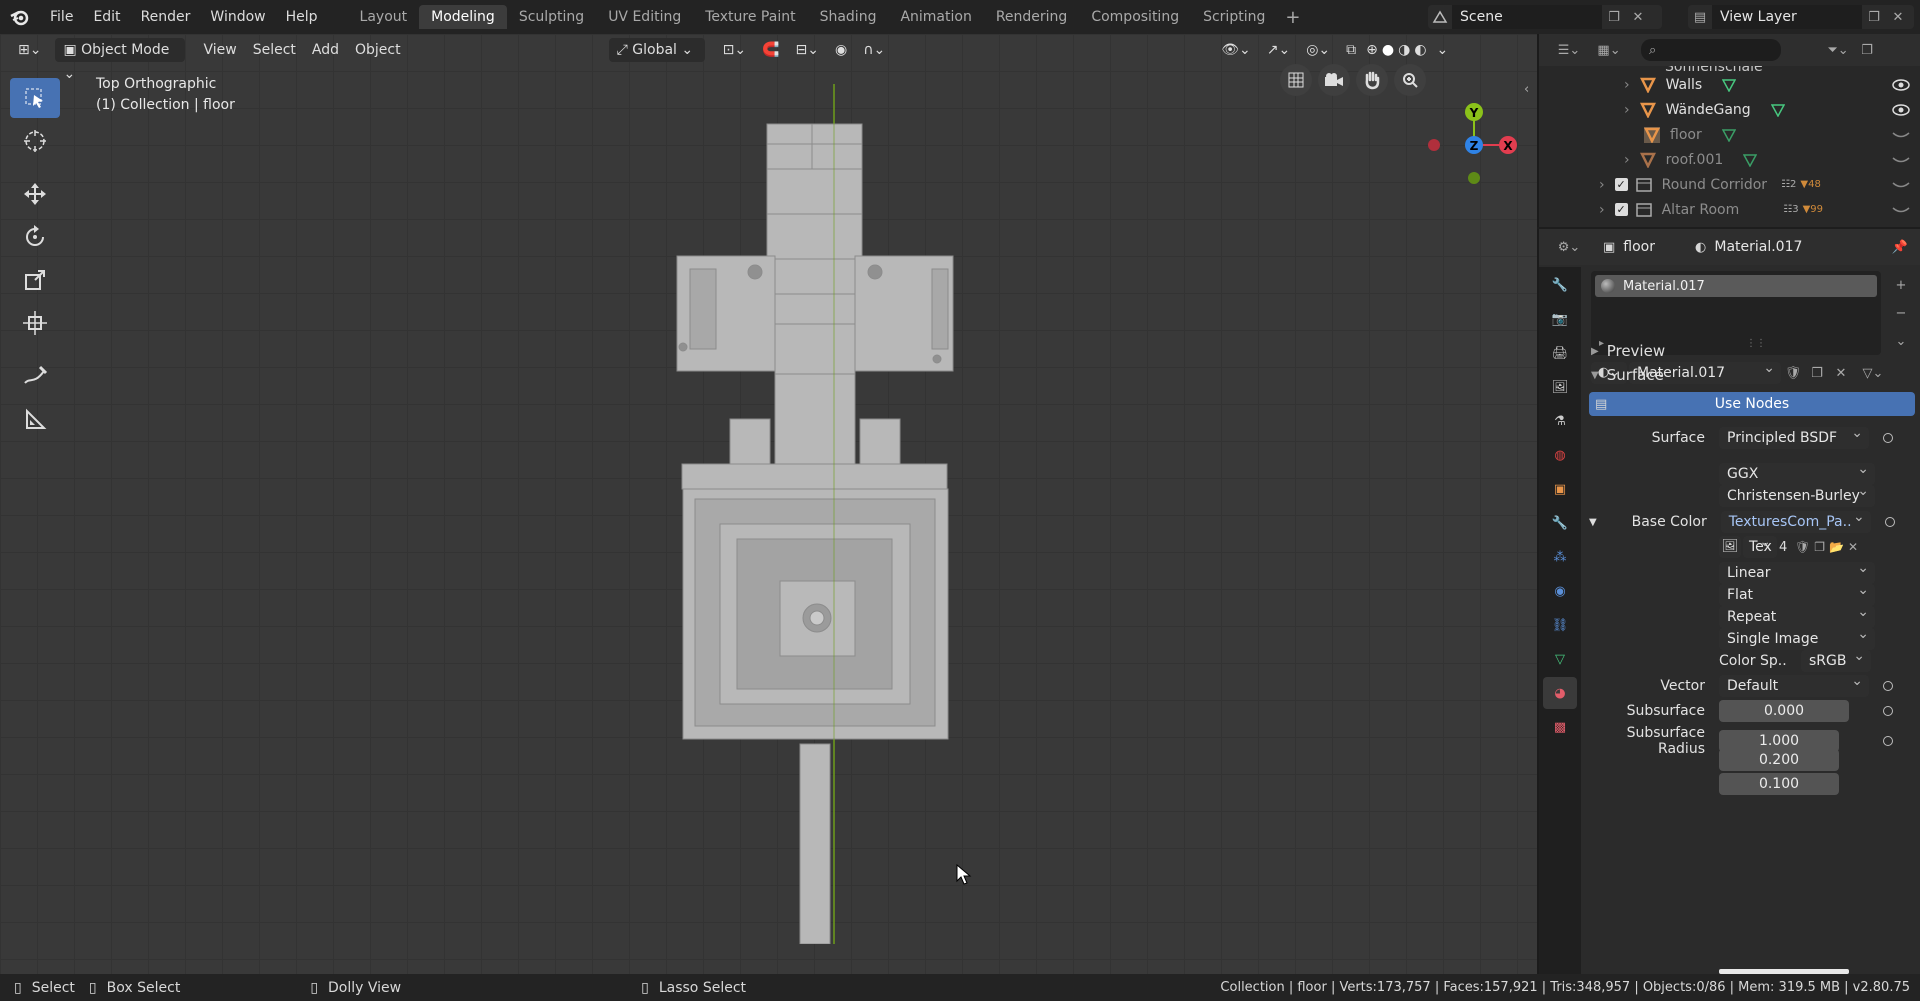 This screenshot has height=1001, width=1920. I want to click on tab-view-layer-icon: 🖼, so click(1560, 387).